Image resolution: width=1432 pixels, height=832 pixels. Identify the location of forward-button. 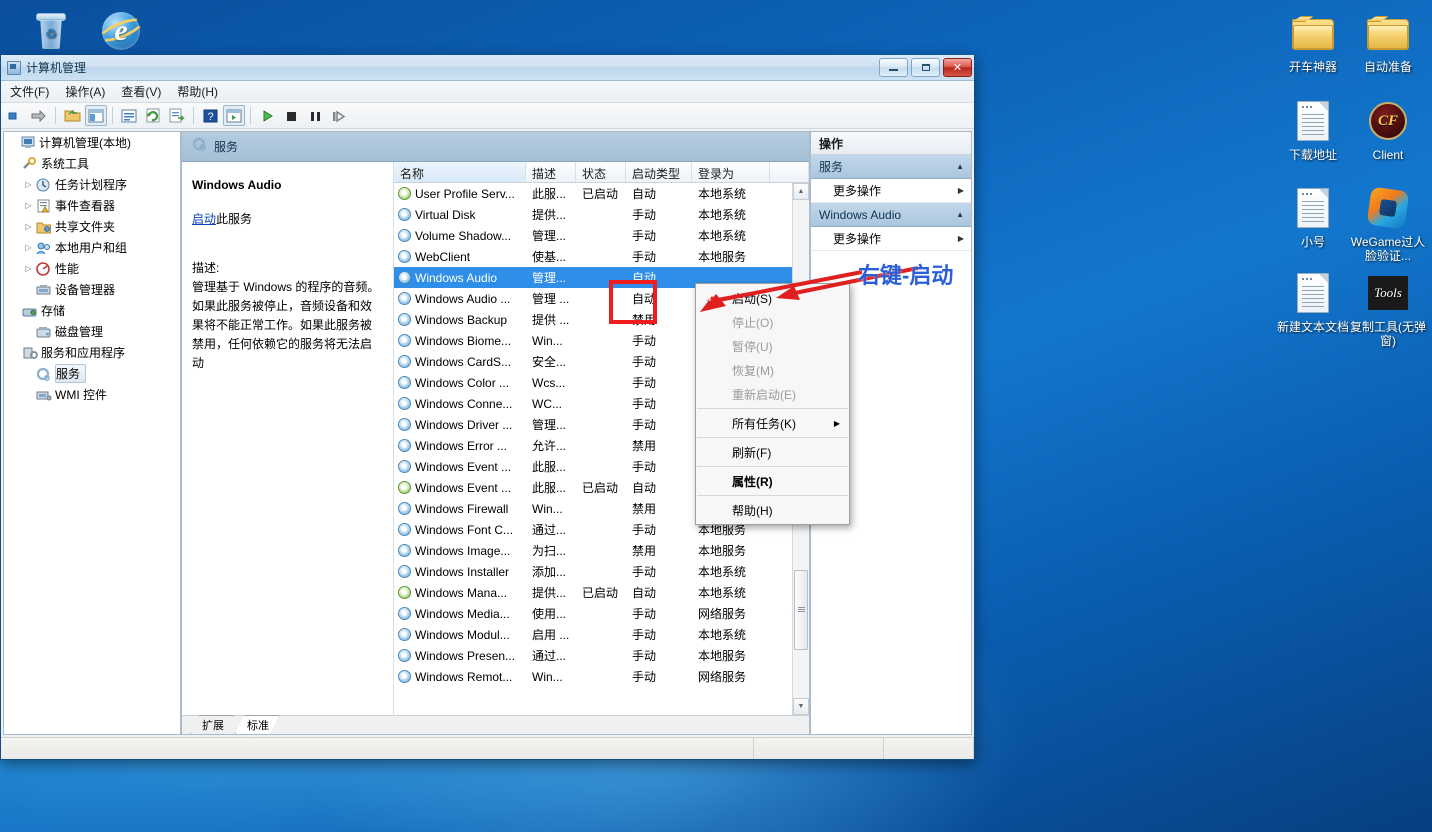
(39, 115).